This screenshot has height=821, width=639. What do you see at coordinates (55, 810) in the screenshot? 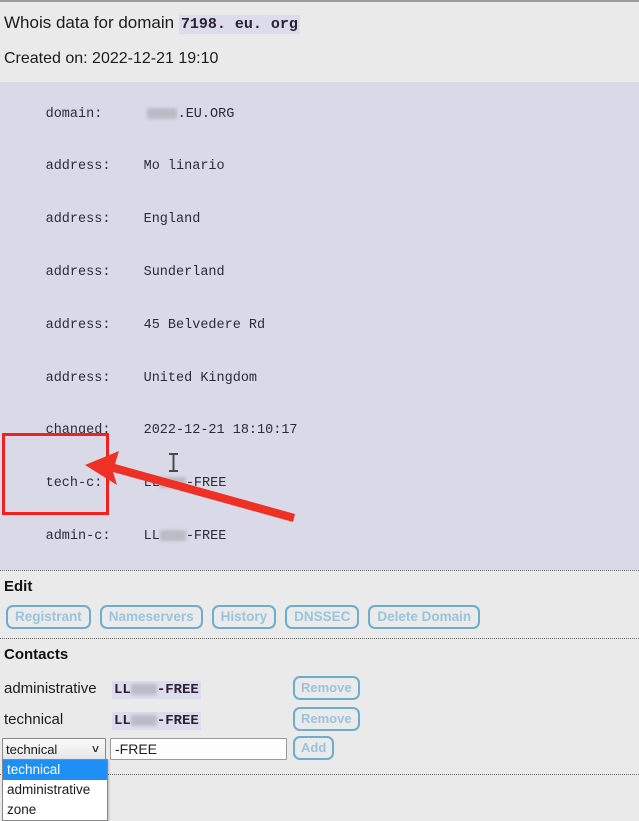
I see `dropdown-option-zone: zone` at bounding box center [55, 810].